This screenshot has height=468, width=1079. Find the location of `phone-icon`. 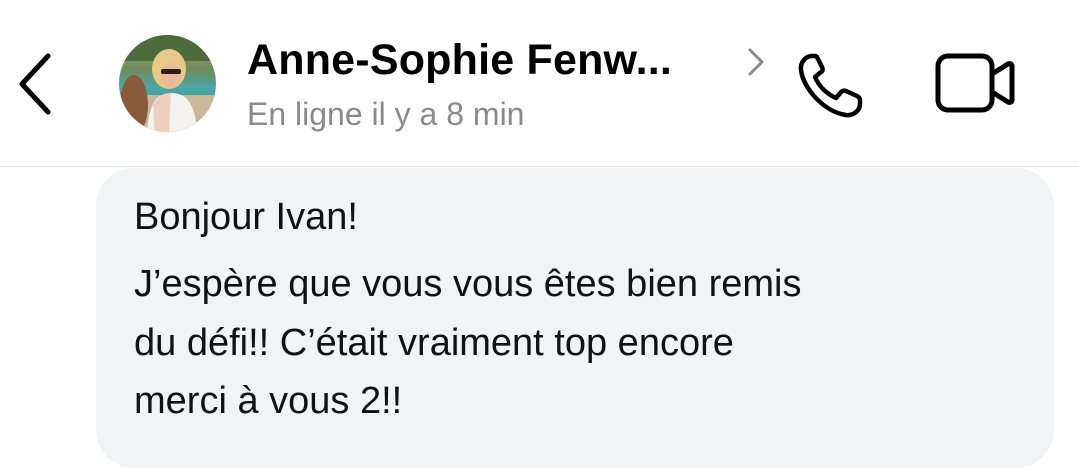

phone-icon is located at coordinates (830, 86).